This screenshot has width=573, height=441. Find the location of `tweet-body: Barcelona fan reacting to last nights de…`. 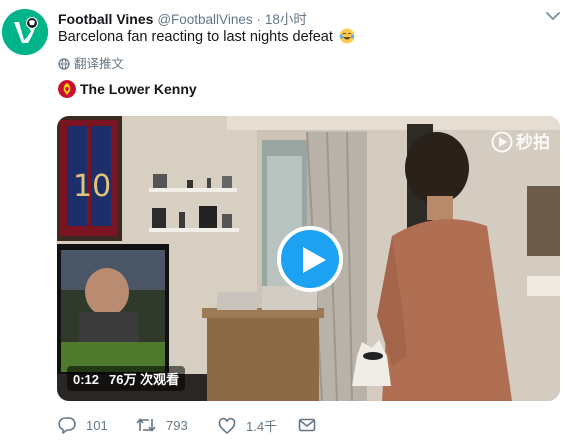

tweet-body: Barcelona fan reacting to last nights de… is located at coordinates (195, 37).